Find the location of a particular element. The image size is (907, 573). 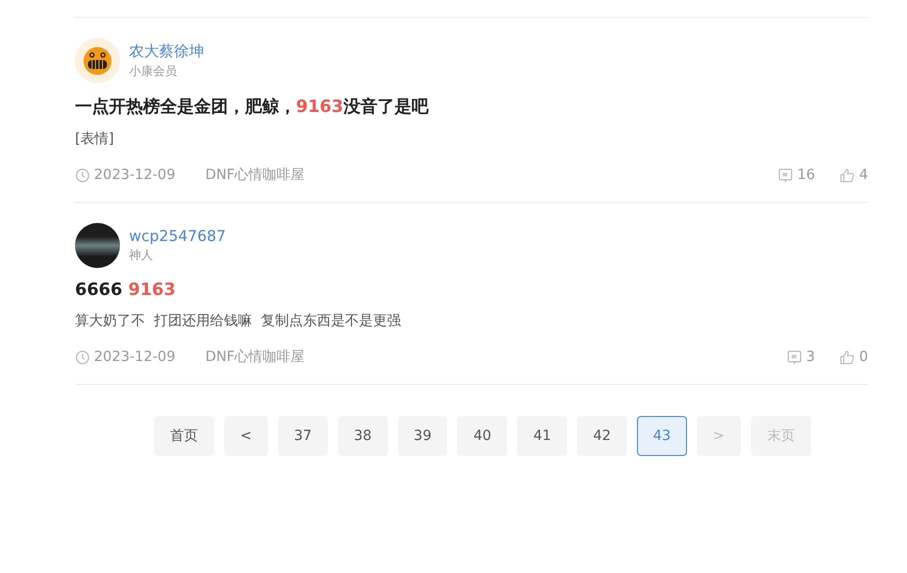

page-button: 首页 is located at coordinates (184, 436).